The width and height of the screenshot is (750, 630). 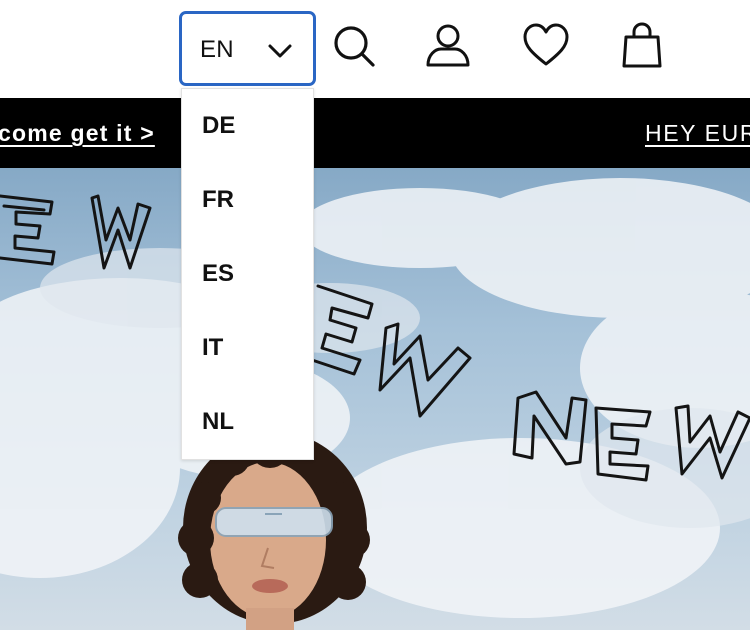 What do you see at coordinates (252, 200) in the screenshot?
I see `language-option-fr: FR` at bounding box center [252, 200].